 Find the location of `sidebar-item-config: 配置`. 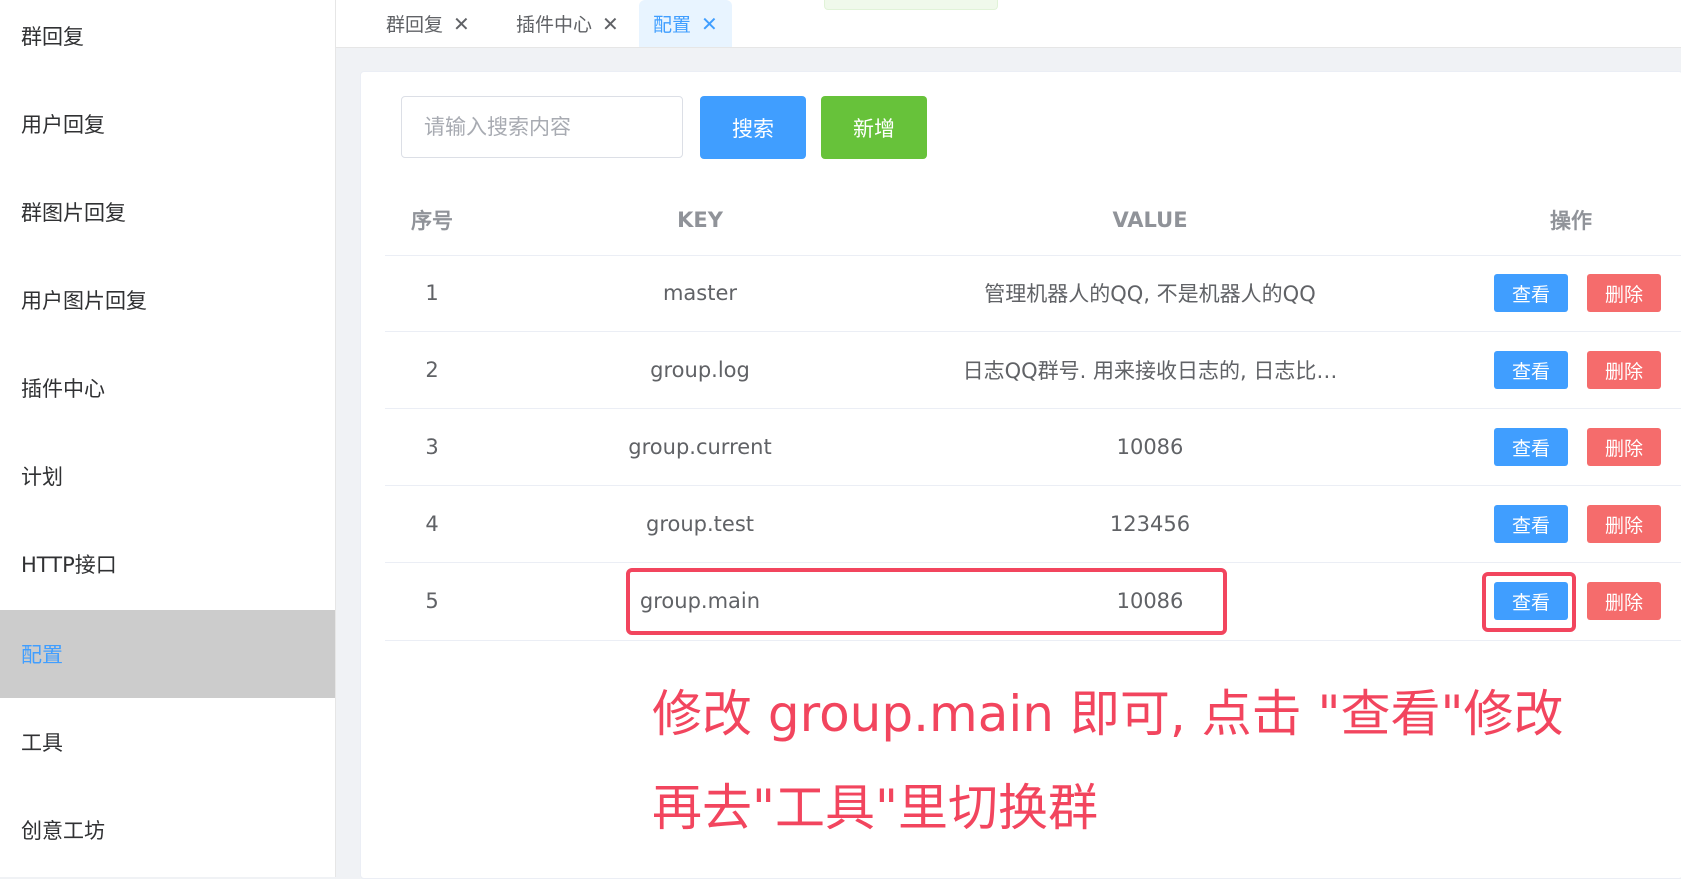

sidebar-item-config: 配置 is located at coordinates (167, 654).